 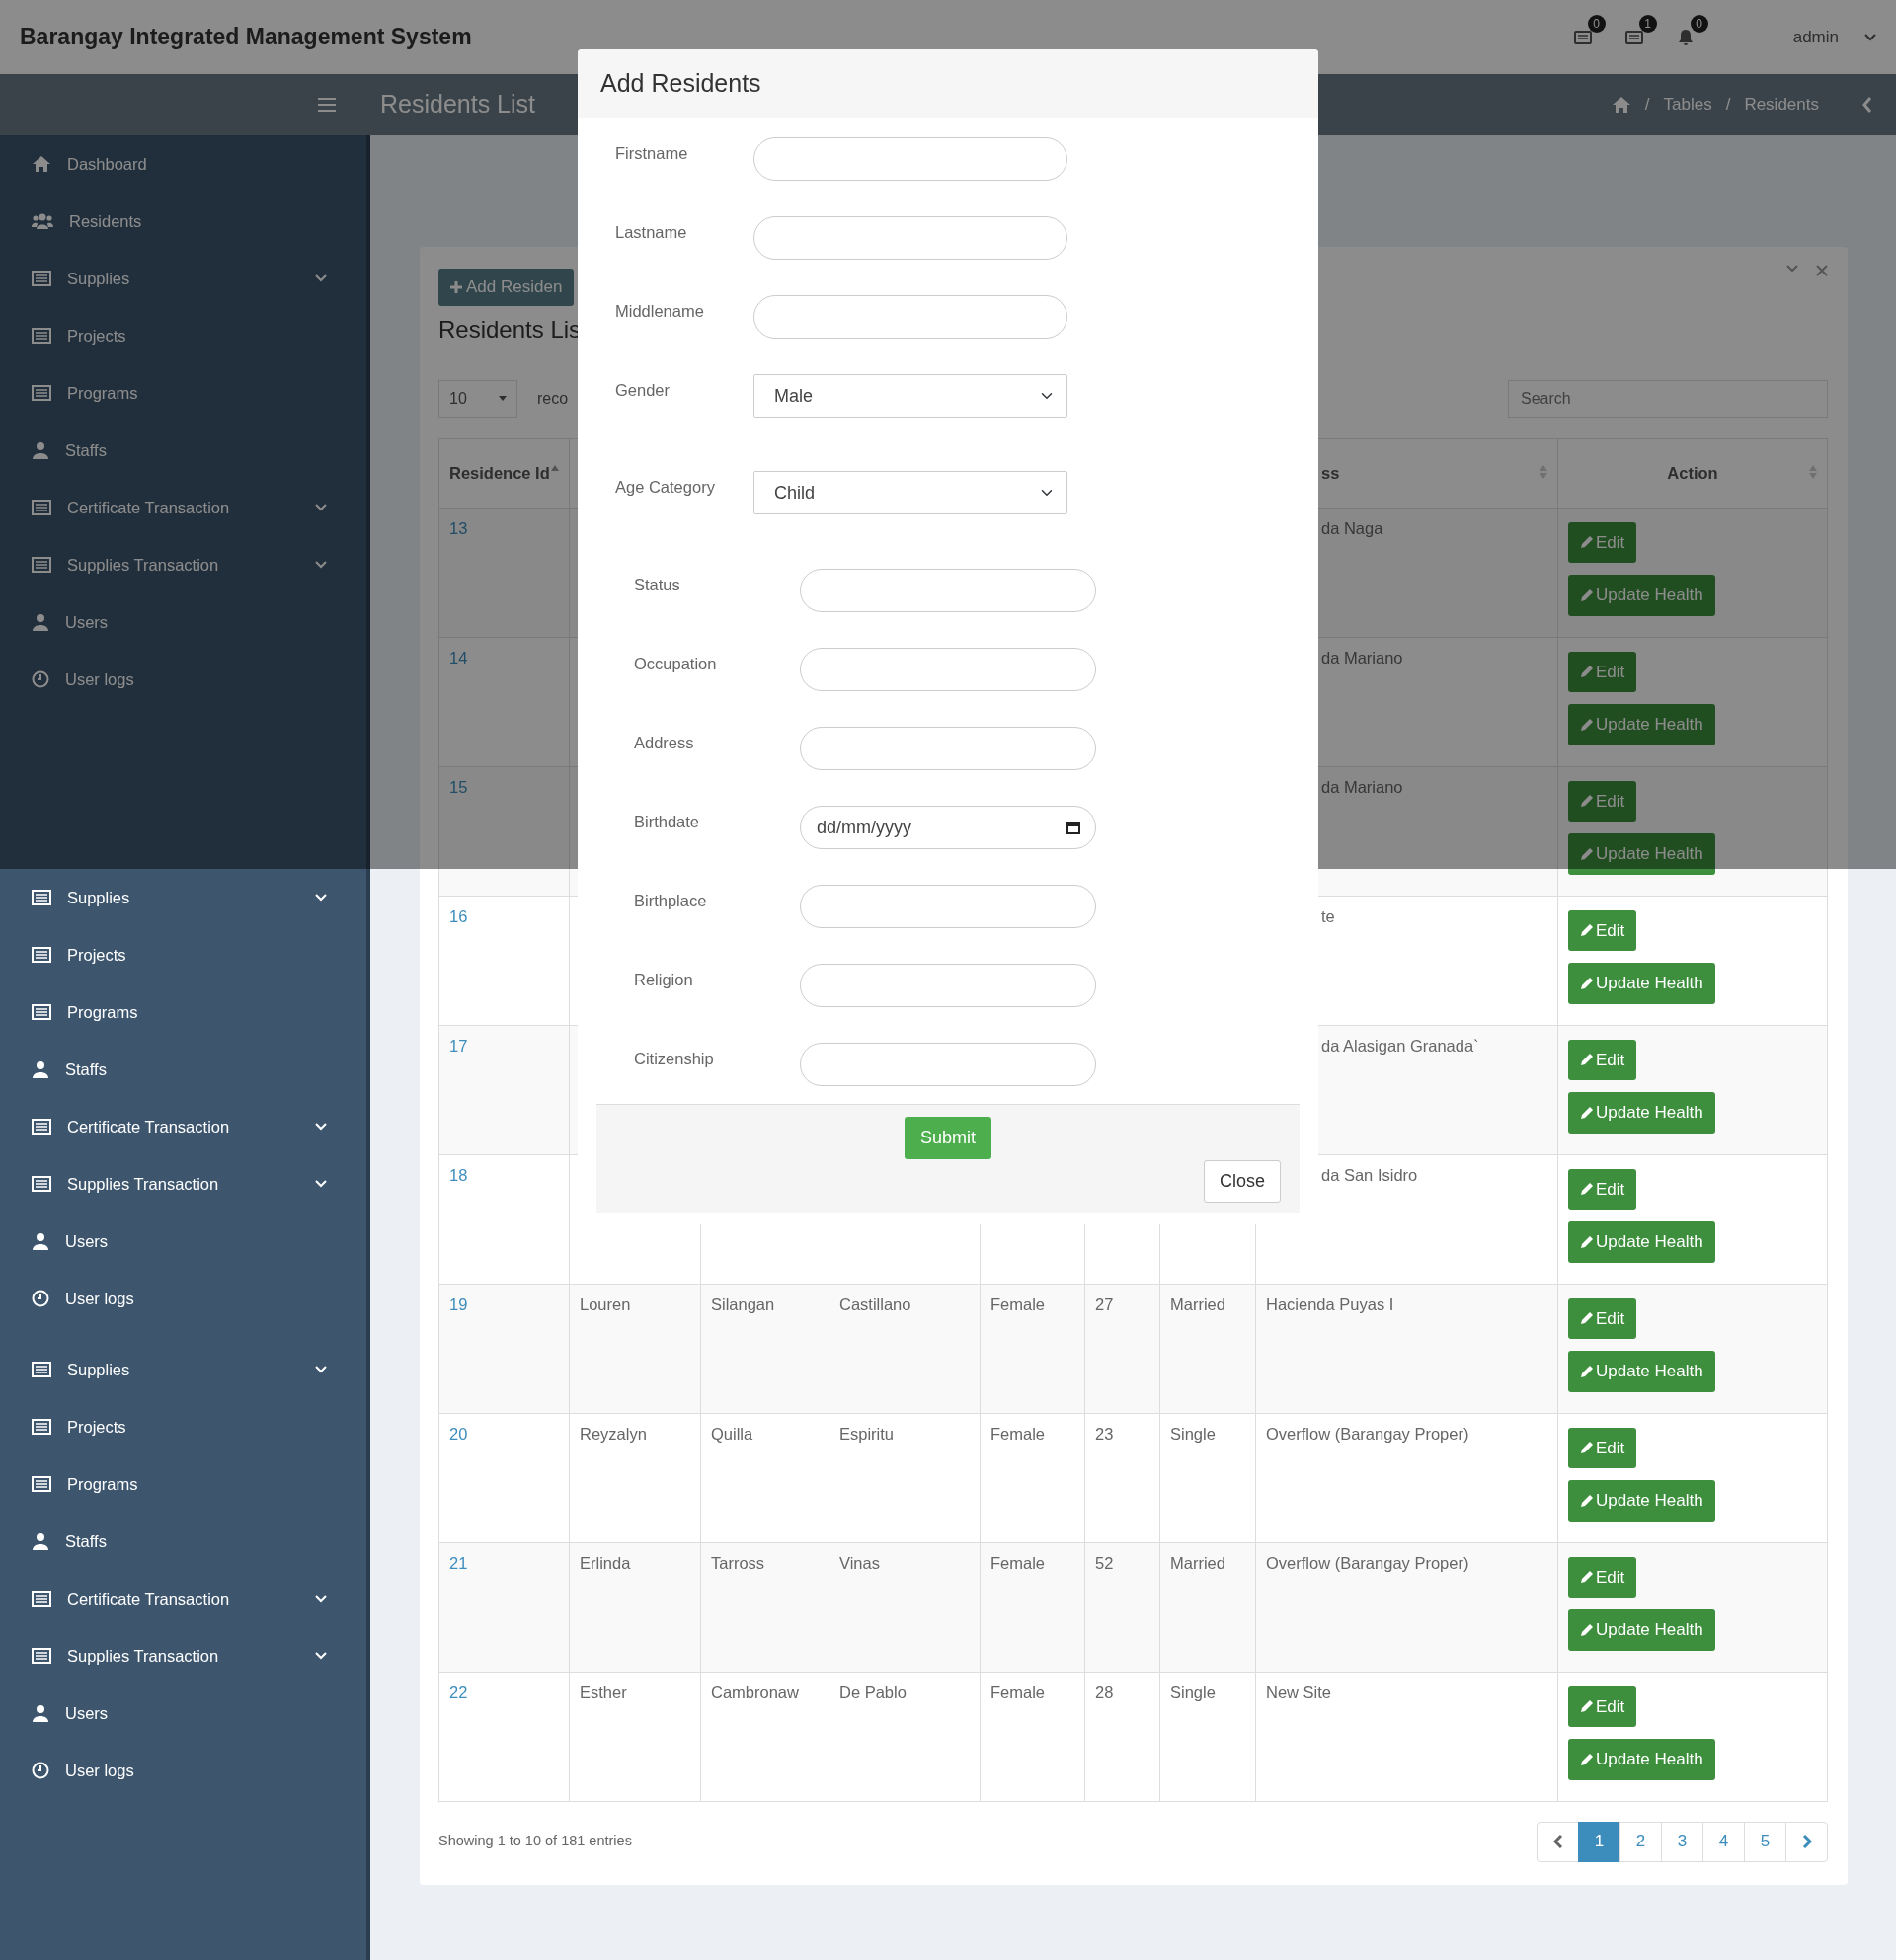 I want to click on user-name: admin, so click(x=1816, y=37).